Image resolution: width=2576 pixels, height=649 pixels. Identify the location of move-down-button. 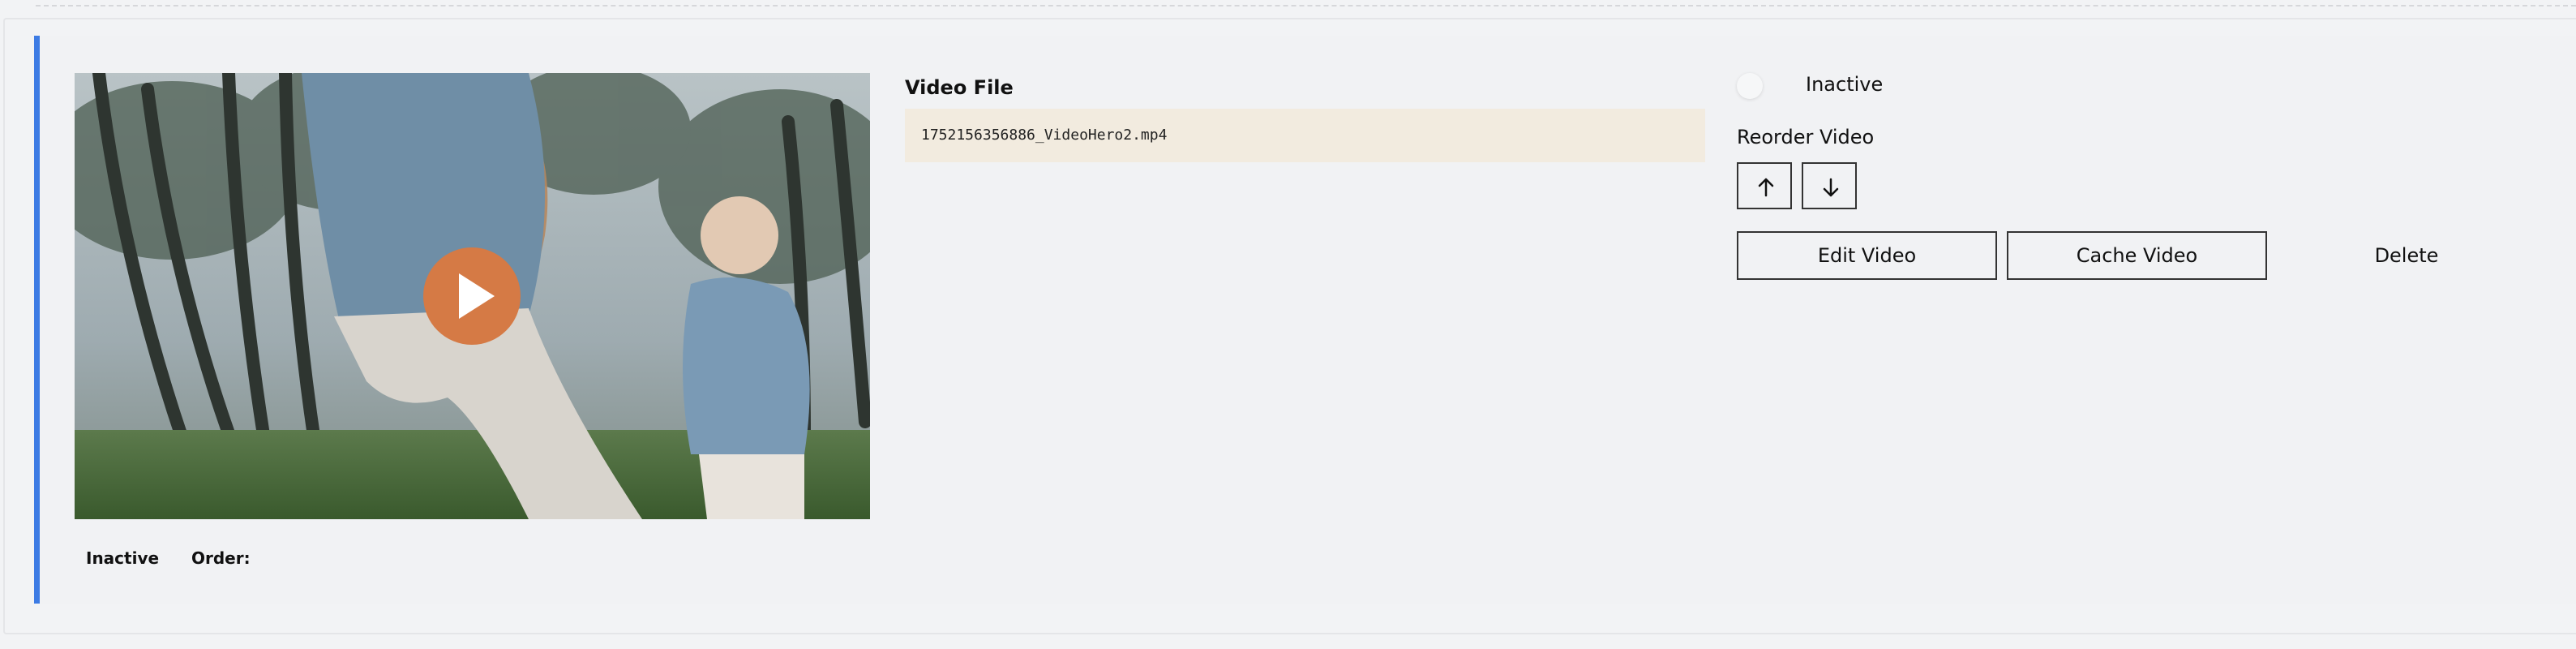
(1829, 185).